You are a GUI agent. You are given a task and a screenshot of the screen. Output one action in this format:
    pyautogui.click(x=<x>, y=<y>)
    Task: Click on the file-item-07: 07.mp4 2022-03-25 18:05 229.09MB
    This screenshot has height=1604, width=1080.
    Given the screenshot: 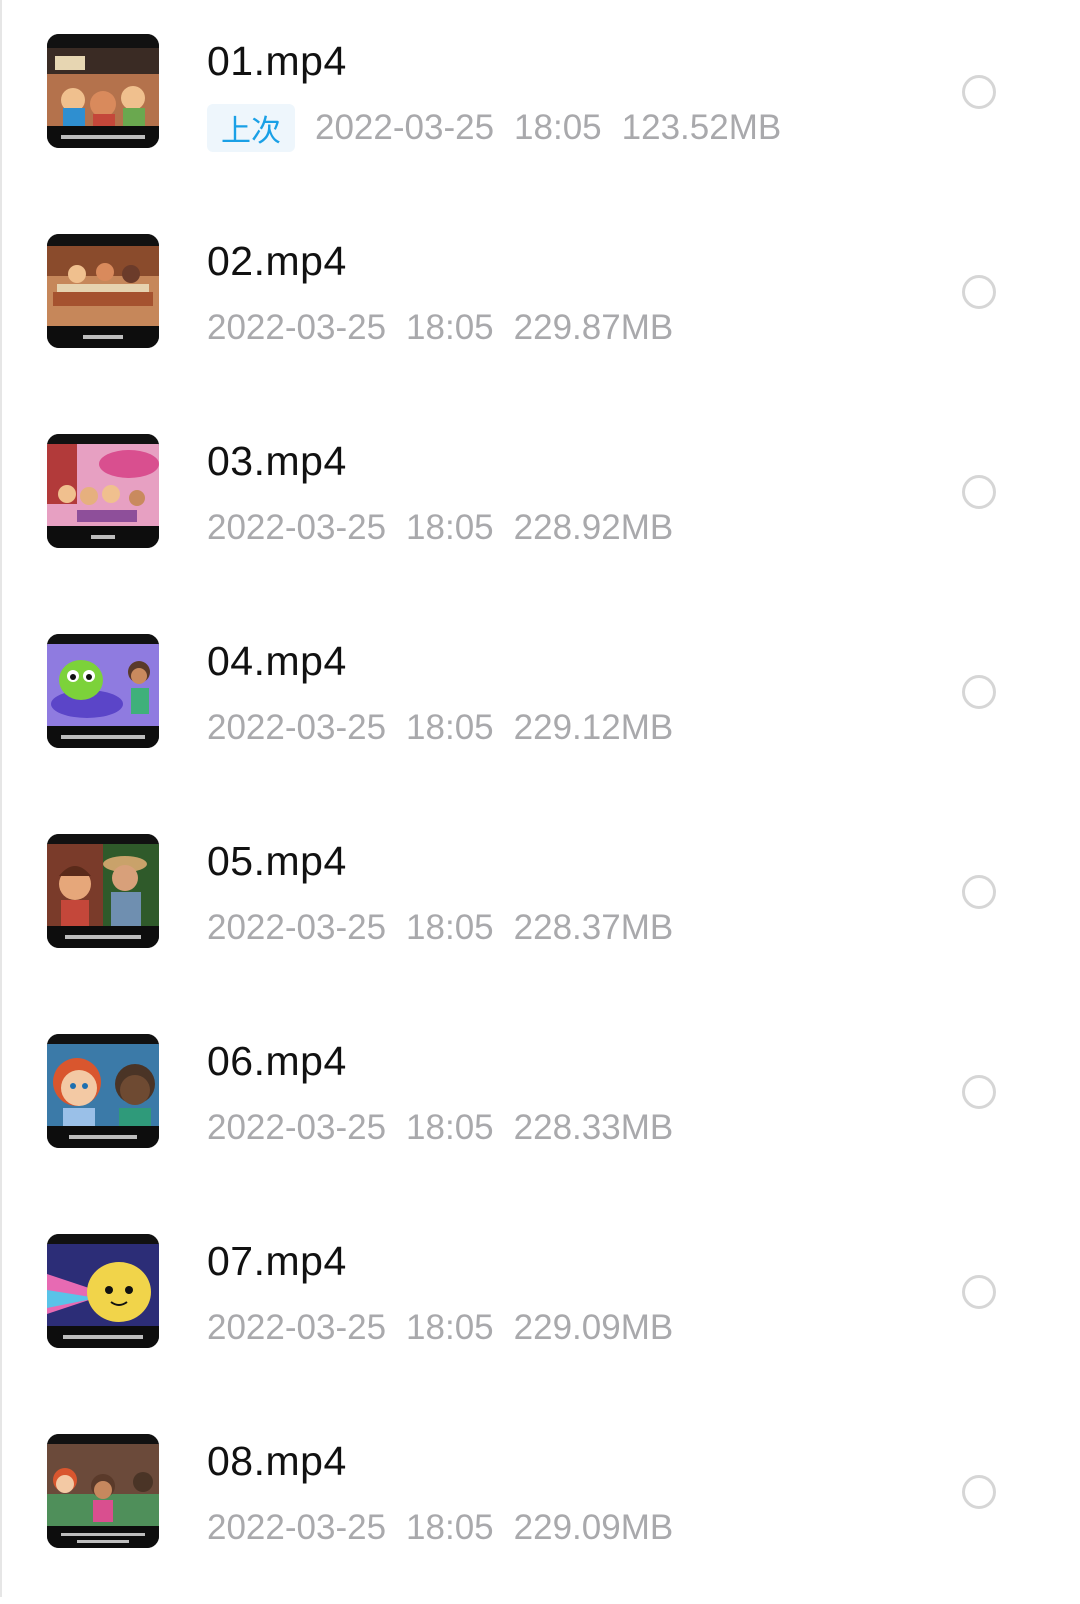 What is the action you would take?
    pyautogui.click(x=540, y=1302)
    